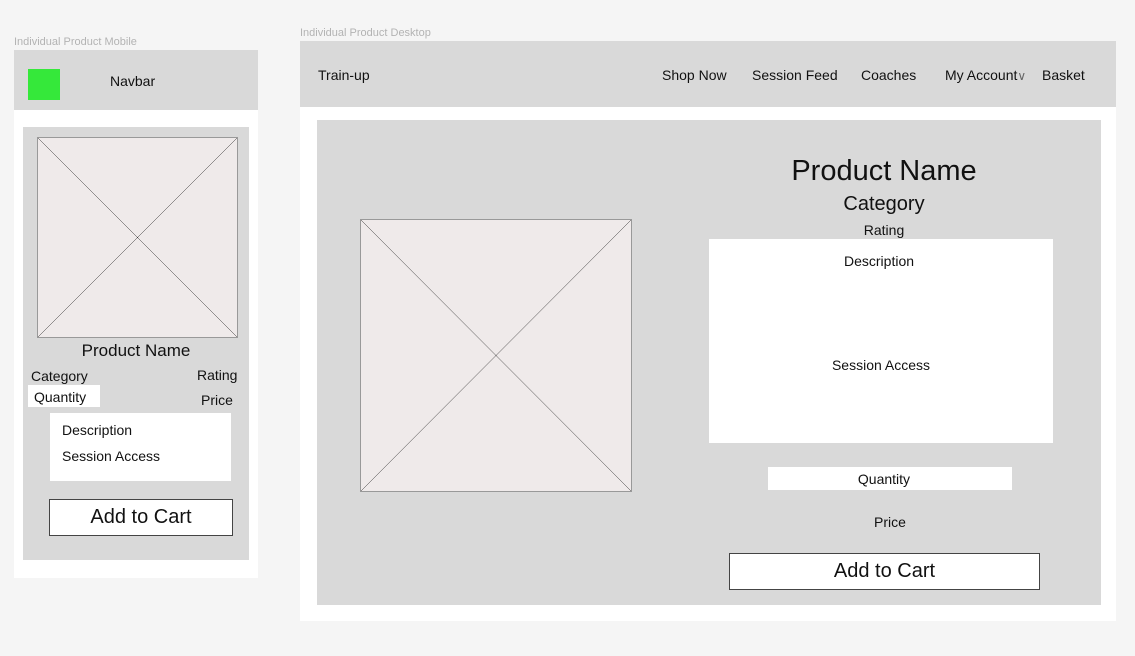 The height and width of the screenshot is (656, 1135). What do you see at coordinates (365, 33) in the screenshot?
I see `desktop-frame-label: Individual Product Desktop` at bounding box center [365, 33].